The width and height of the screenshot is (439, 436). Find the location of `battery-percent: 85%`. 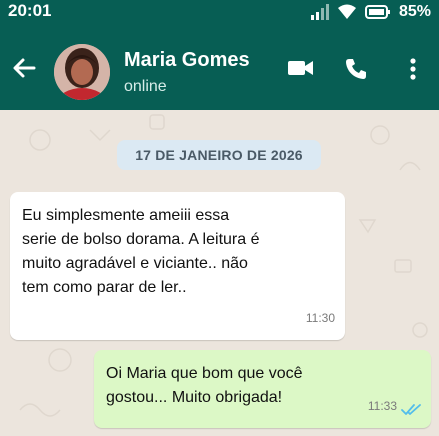

battery-percent: 85% is located at coordinates (414, 11).